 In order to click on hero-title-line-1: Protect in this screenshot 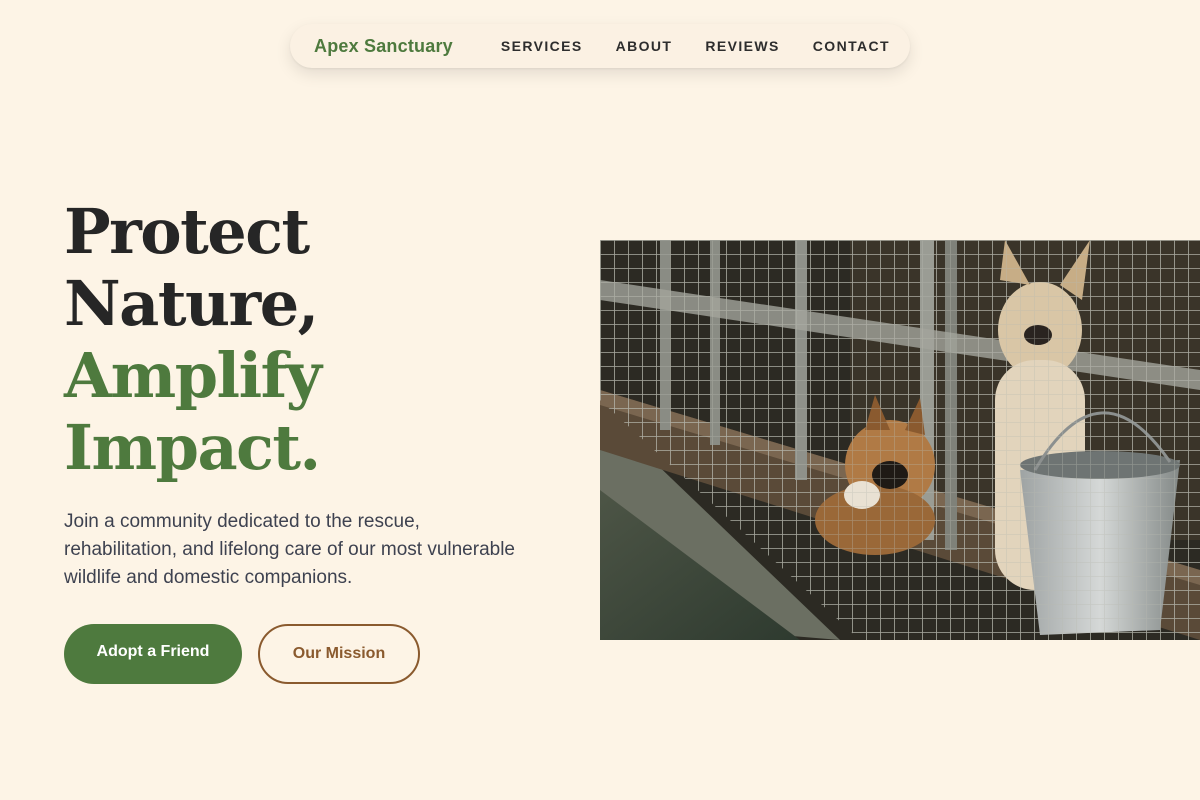, I will do `click(187, 231)`.